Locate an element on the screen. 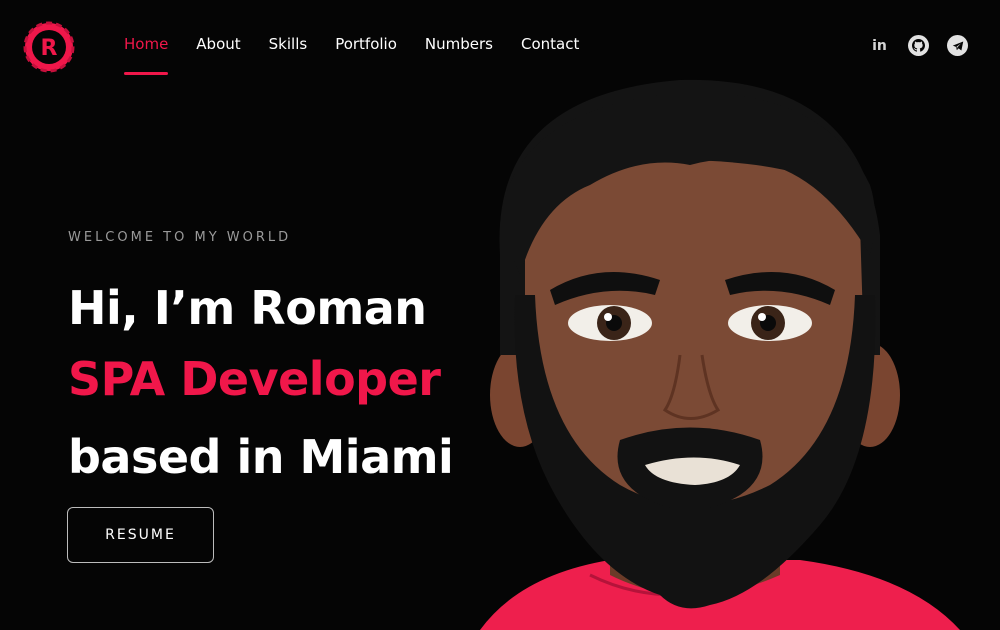  linkedin-icon: in is located at coordinates (879, 45).